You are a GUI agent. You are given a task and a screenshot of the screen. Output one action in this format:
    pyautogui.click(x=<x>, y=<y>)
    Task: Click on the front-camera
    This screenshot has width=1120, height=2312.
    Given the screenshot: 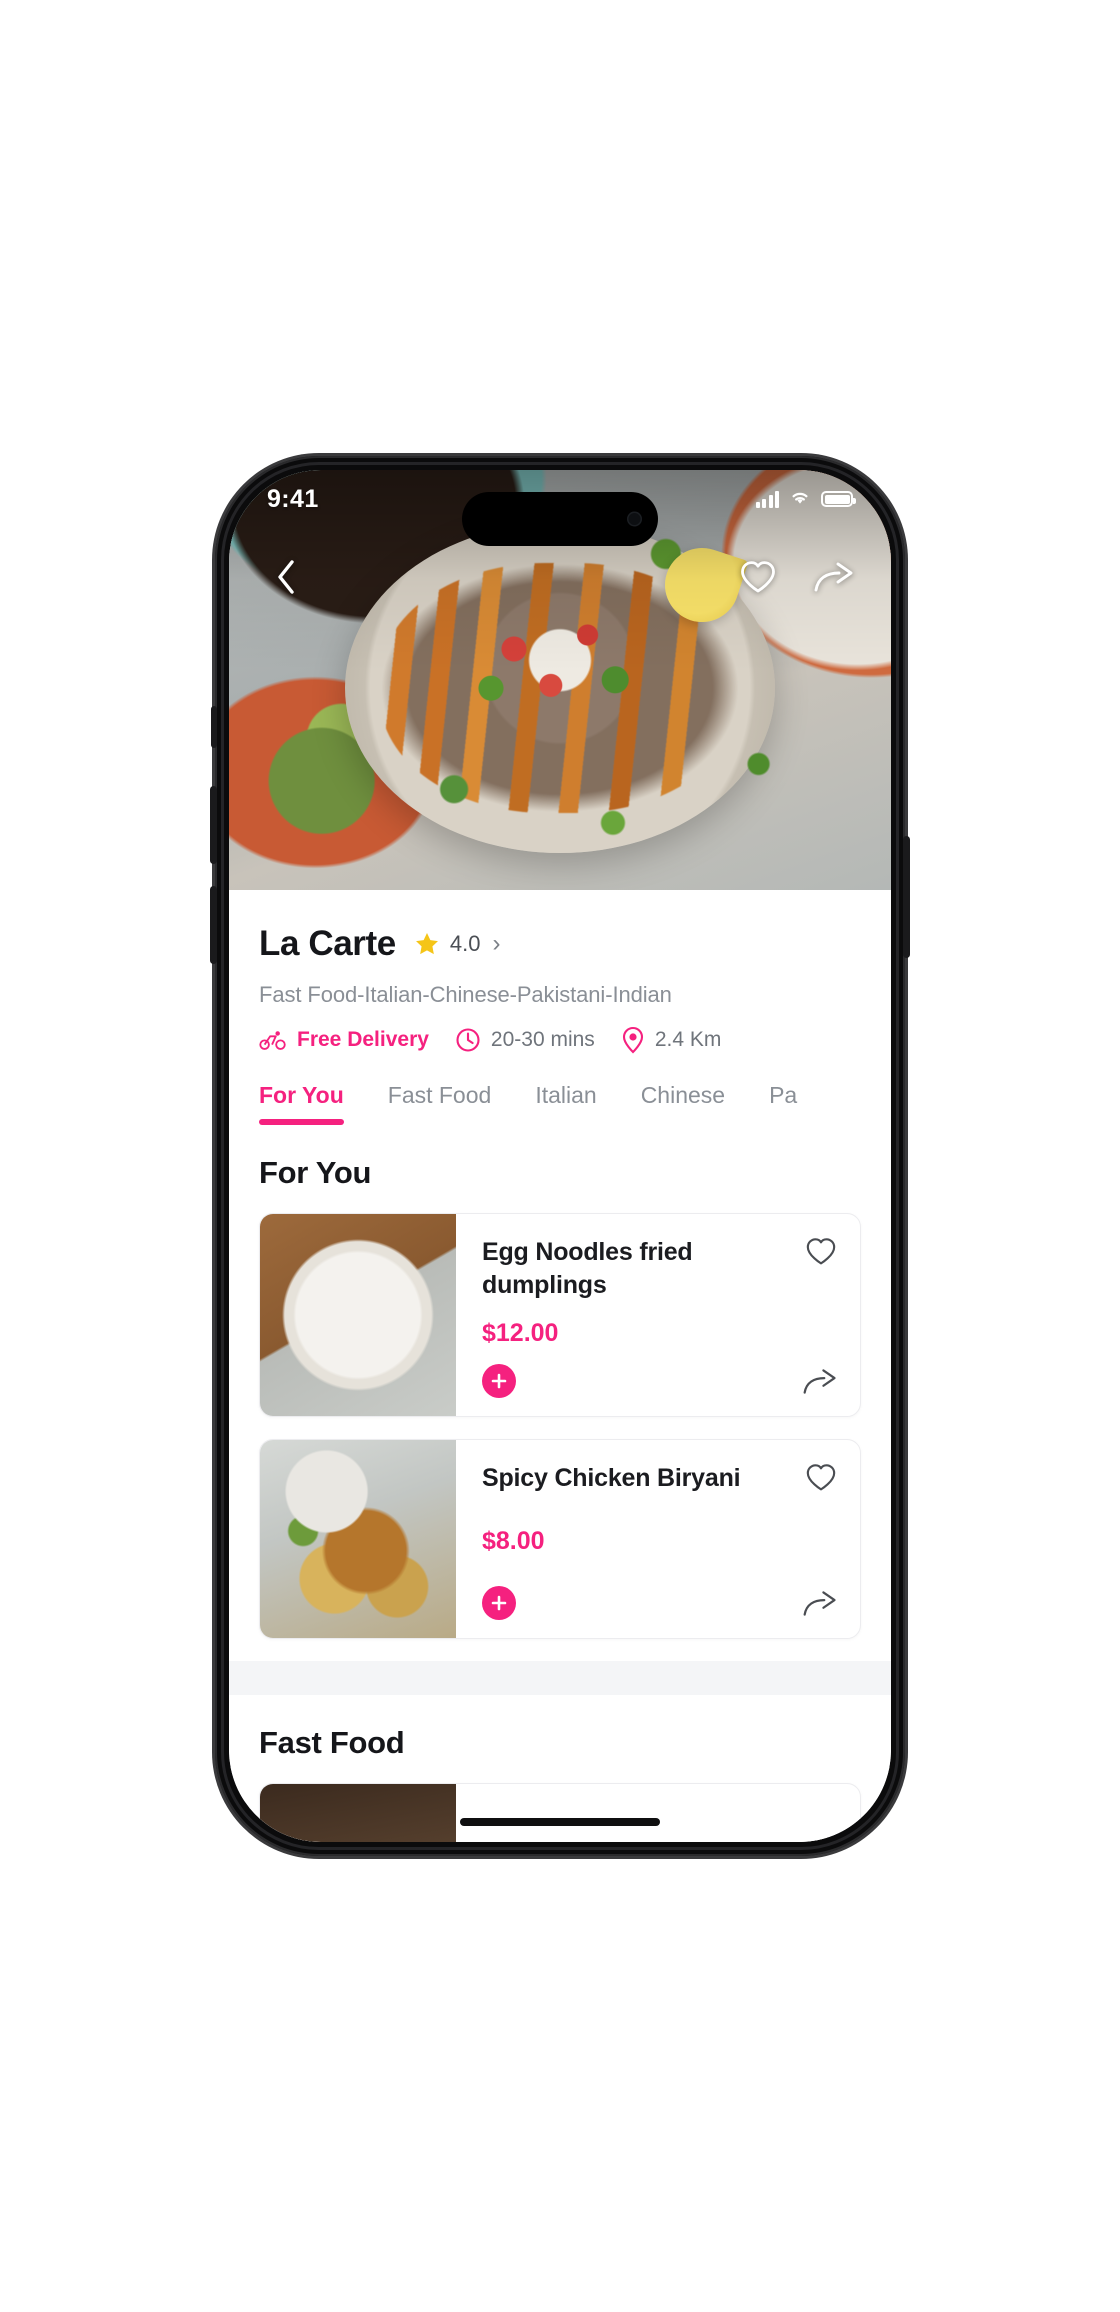 What is the action you would take?
    pyautogui.click(x=634, y=519)
    